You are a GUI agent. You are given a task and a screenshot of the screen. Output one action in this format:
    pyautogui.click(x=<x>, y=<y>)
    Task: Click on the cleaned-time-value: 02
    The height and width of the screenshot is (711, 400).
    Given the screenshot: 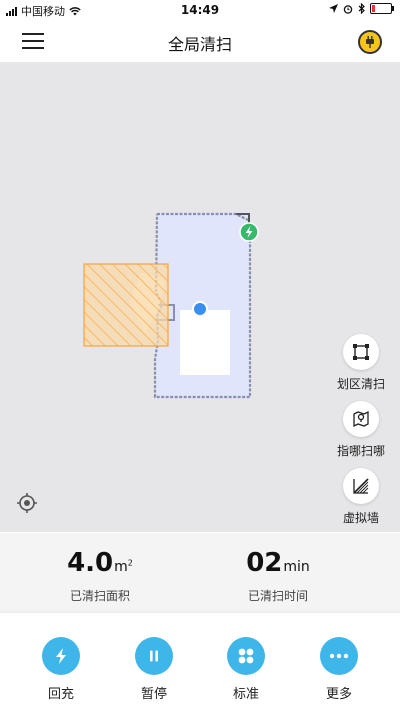 What is the action you would take?
    pyautogui.click(x=264, y=563)
    